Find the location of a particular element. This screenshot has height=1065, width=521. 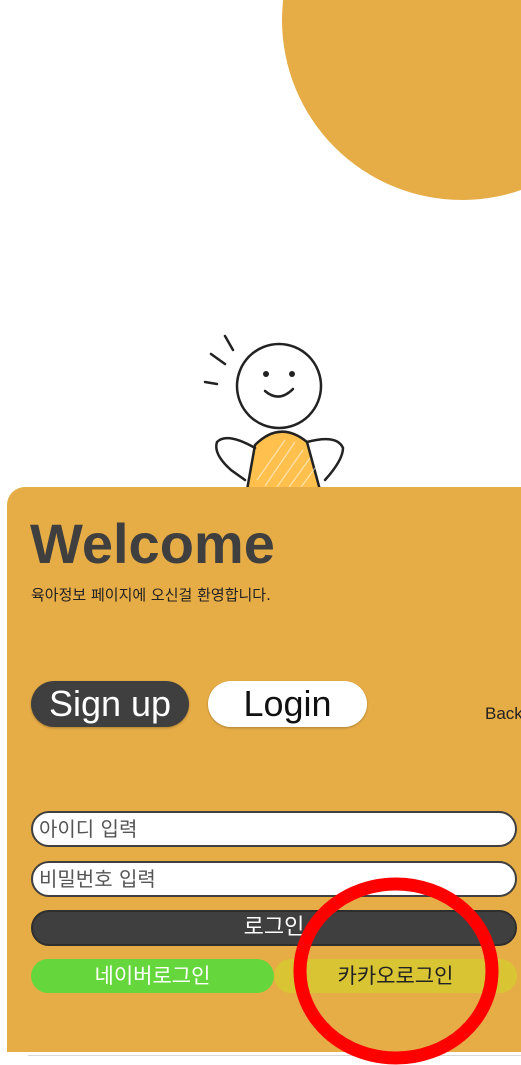

login-tab-button: Login is located at coordinates (287, 704).